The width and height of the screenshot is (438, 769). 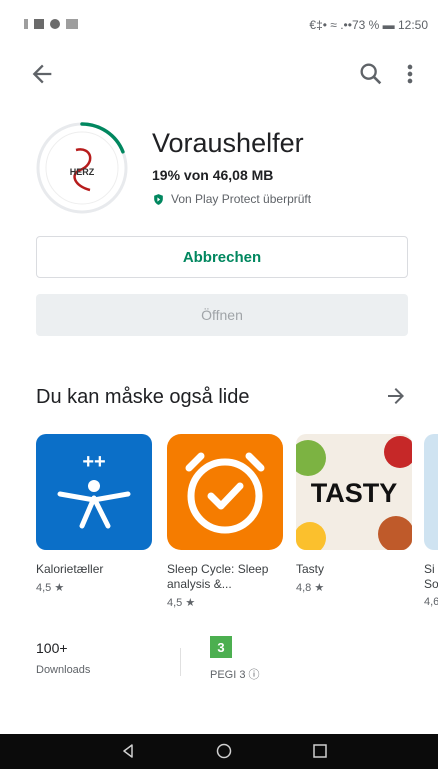 I want to click on search-icon, so click(x=371, y=74).